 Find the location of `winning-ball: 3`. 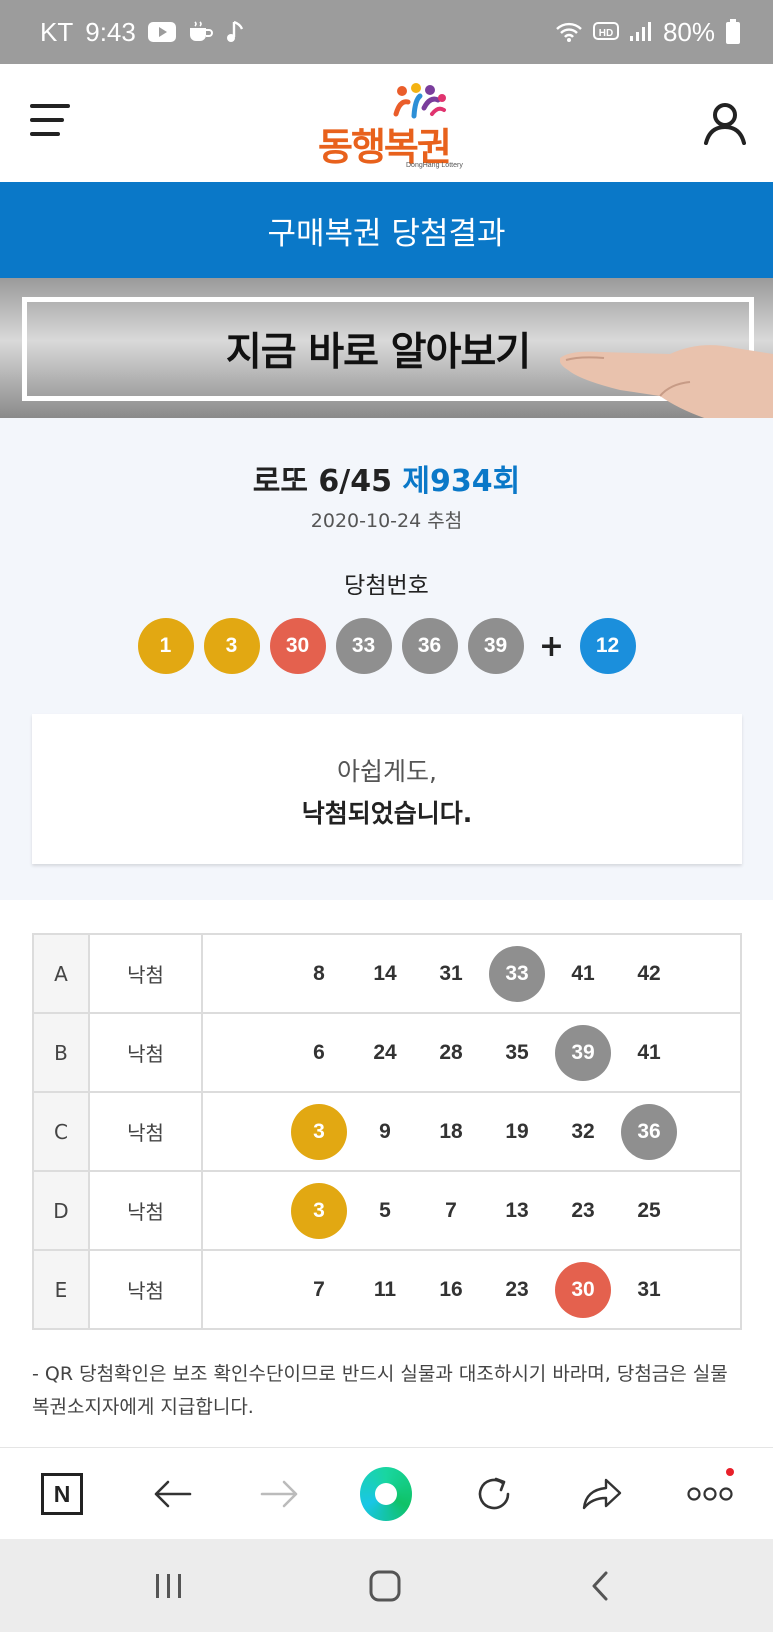

winning-ball: 3 is located at coordinates (231, 646).